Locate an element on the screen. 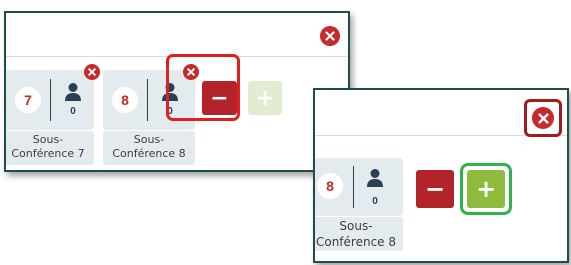 The height and width of the screenshot is (265, 571). minus-icon: − is located at coordinates (435, 189).